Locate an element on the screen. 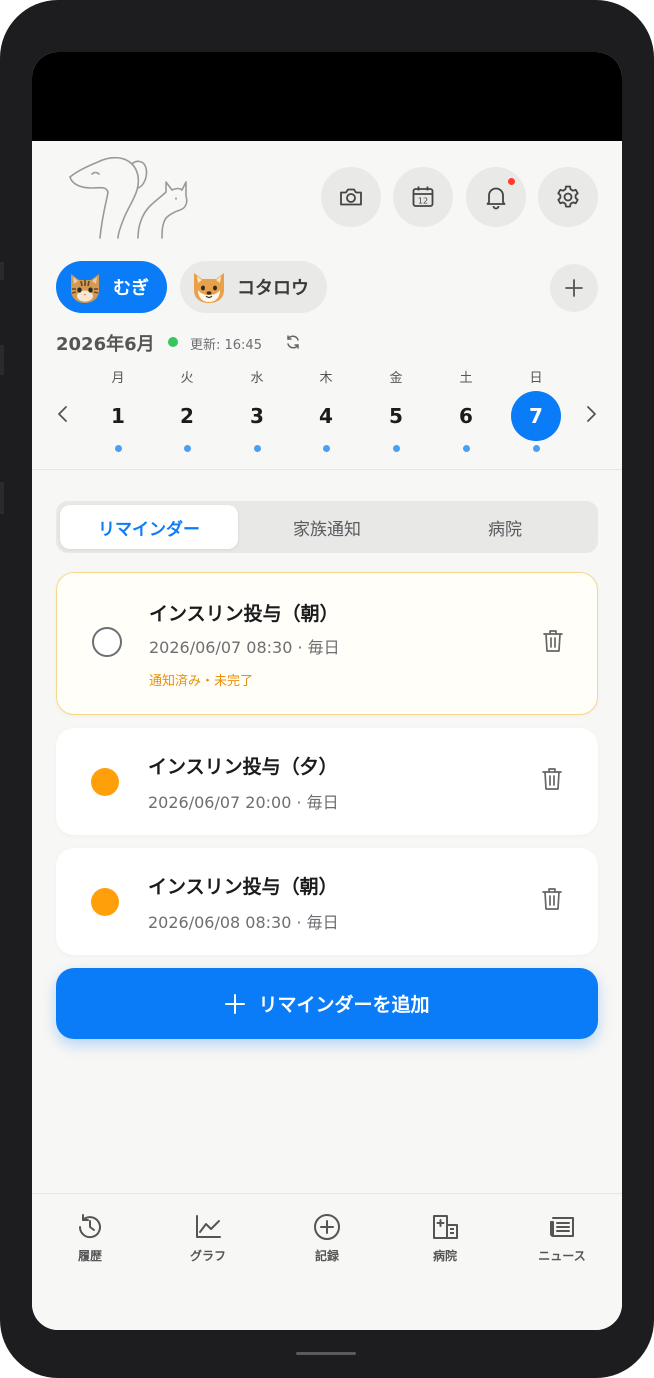 The height and width of the screenshot is (1378, 654). day-sunday: 日 7 is located at coordinates (536, 411).